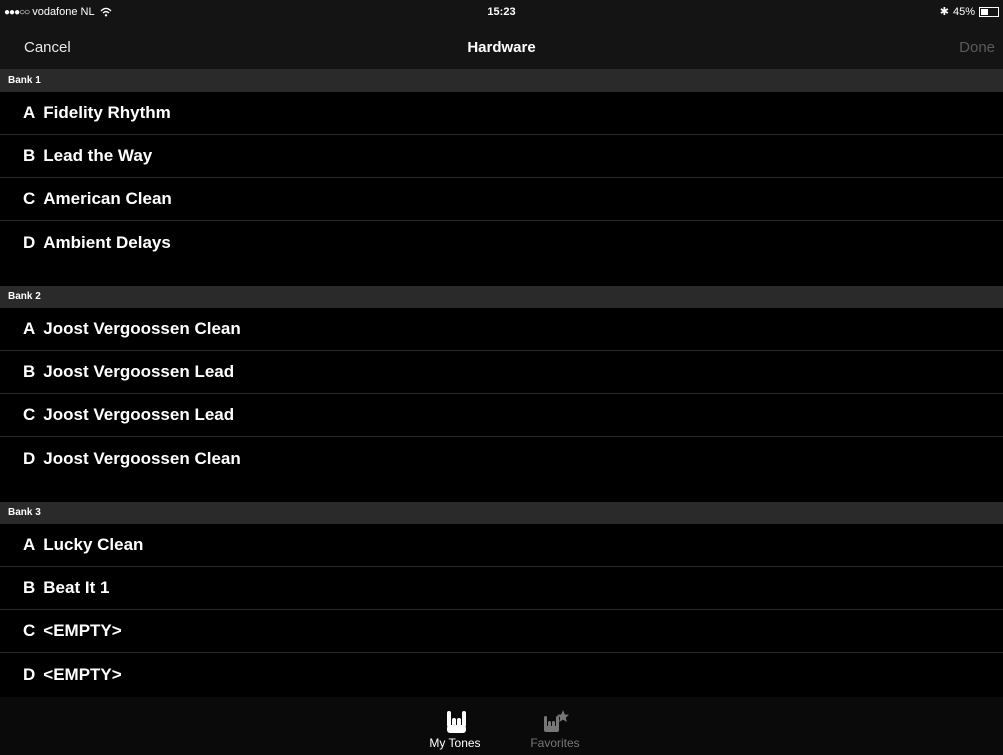  Describe the element at coordinates (501, 242) in the screenshot. I see `preset-row: D Ambient Delays` at that location.